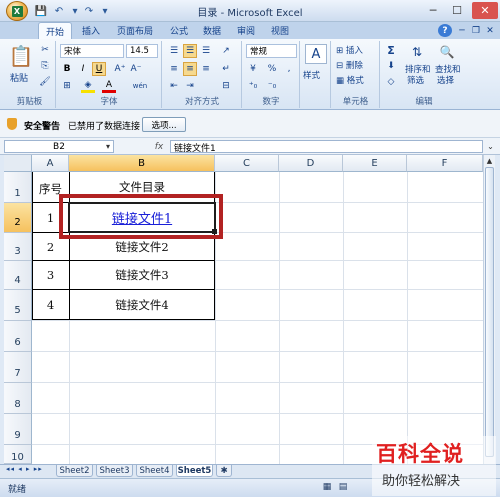 The width and height of the screenshot is (500, 497). What do you see at coordinates (50, 275) in the screenshot?
I see `cell-a4: 3` at bounding box center [50, 275].